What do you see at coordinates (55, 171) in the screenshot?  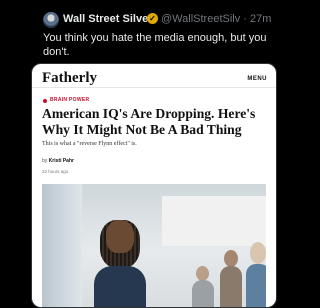 I see `article-time: 22 hours ago` at bounding box center [55, 171].